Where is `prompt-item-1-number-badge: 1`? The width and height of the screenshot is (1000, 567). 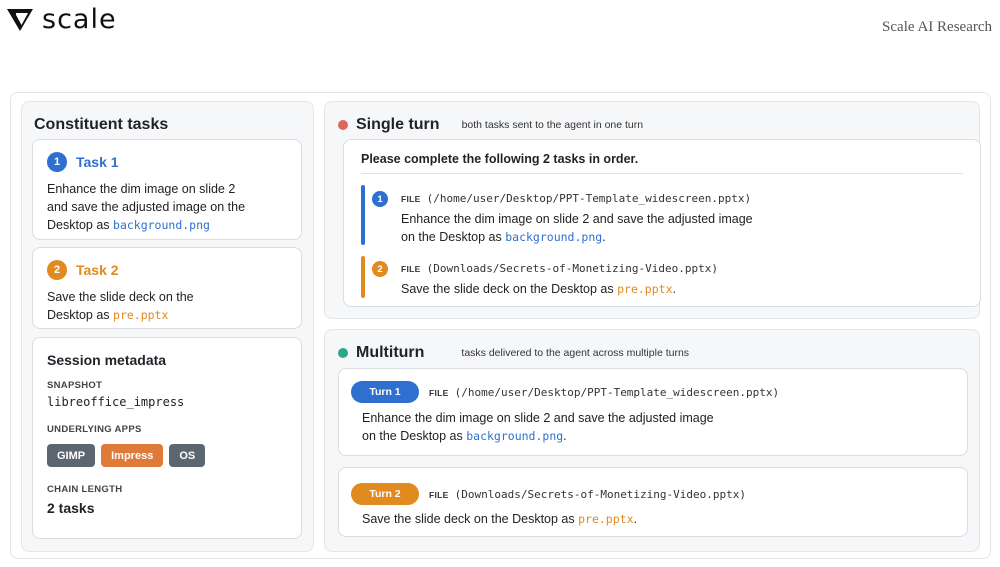
prompt-item-1-number-badge: 1 is located at coordinates (380, 199).